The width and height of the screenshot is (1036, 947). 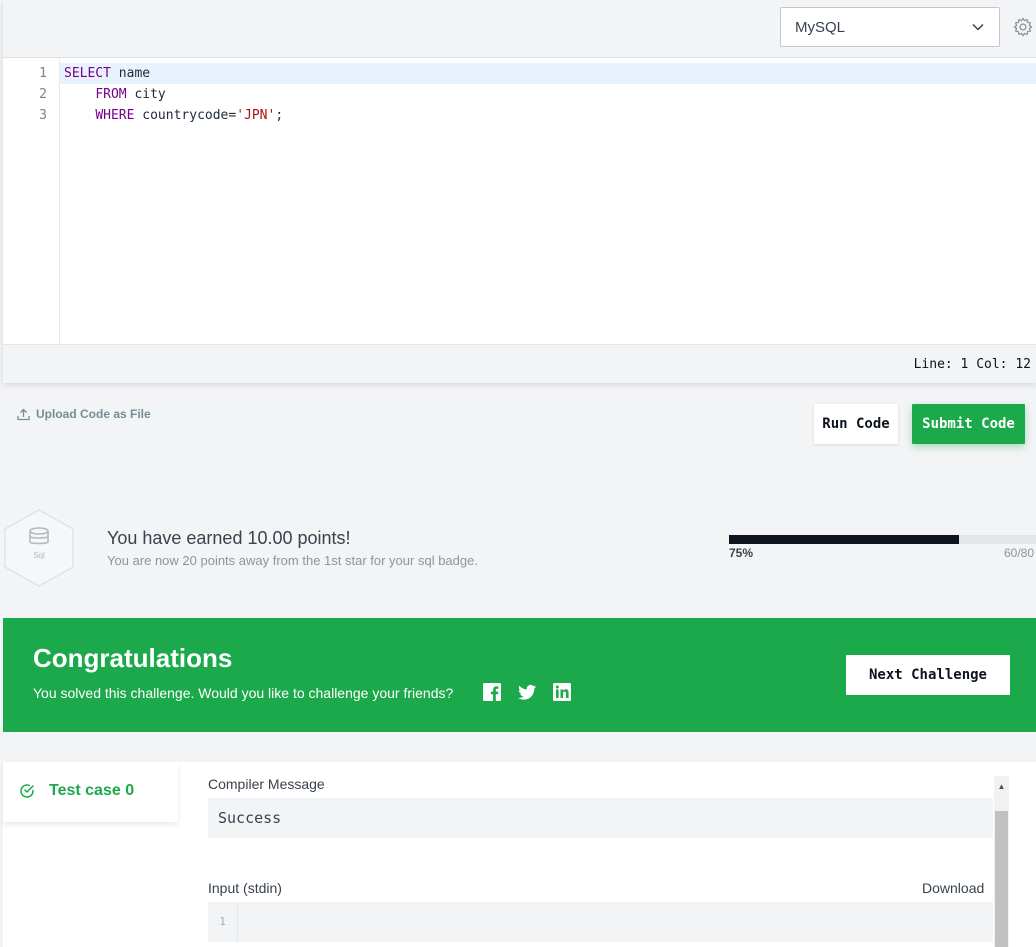 What do you see at coordinates (1023, 27) in the screenshot?
I see `gear-icon` at bounding box center [1023, 27].